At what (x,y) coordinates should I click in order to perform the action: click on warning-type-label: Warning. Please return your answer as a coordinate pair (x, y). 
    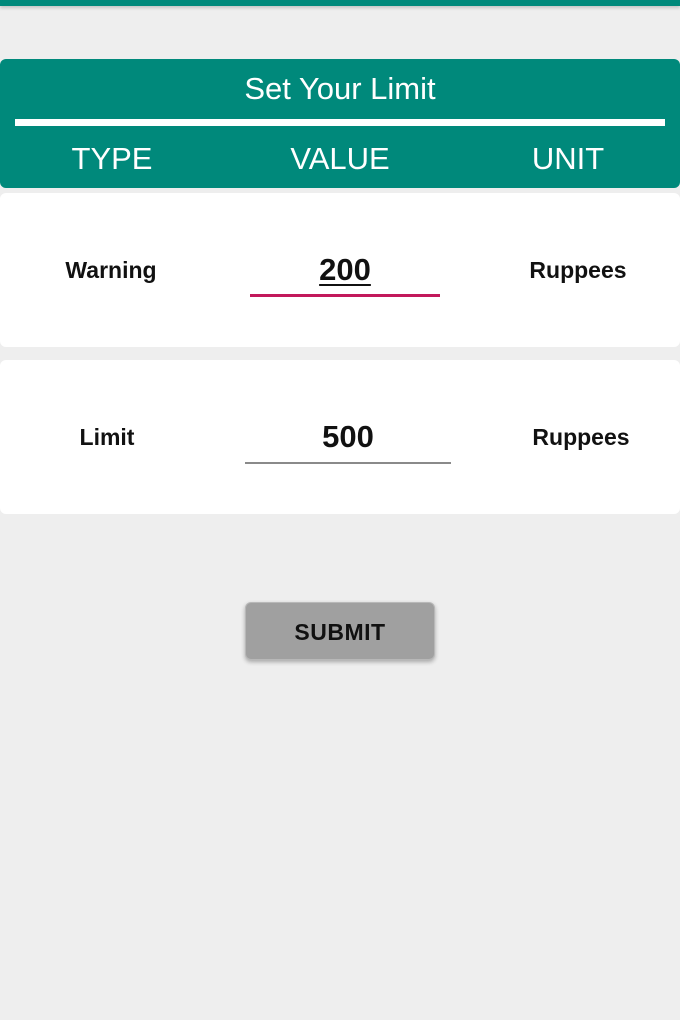
    Looking at the image, I should click on (111, 270).